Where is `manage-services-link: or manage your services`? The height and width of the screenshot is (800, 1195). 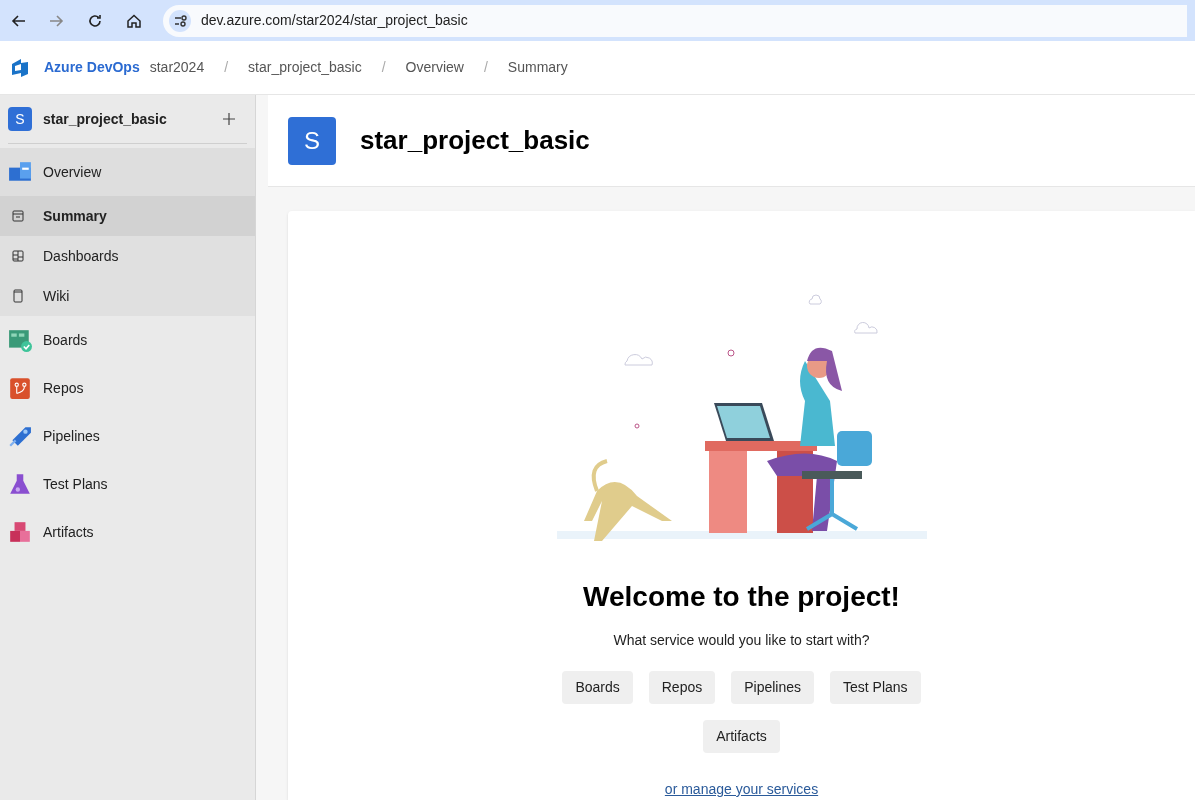 manage-services-link: or manage your services is located at coordinates (741, 789).